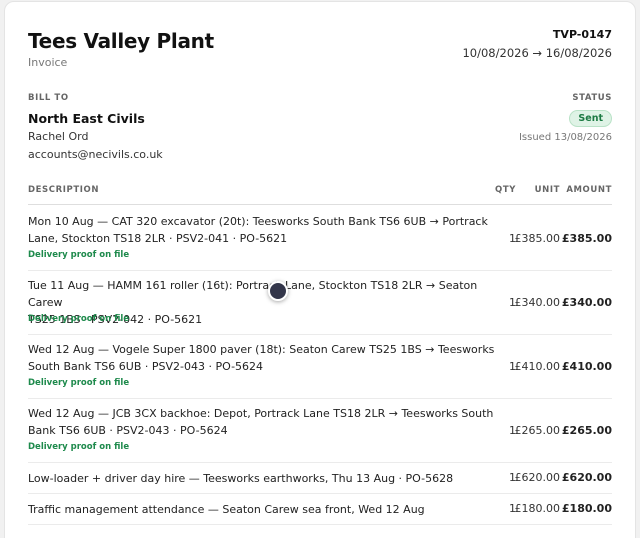  Describe the element at coordinates (547, 190) in the screenshot. I see `header-unit: UNIT` at that location.